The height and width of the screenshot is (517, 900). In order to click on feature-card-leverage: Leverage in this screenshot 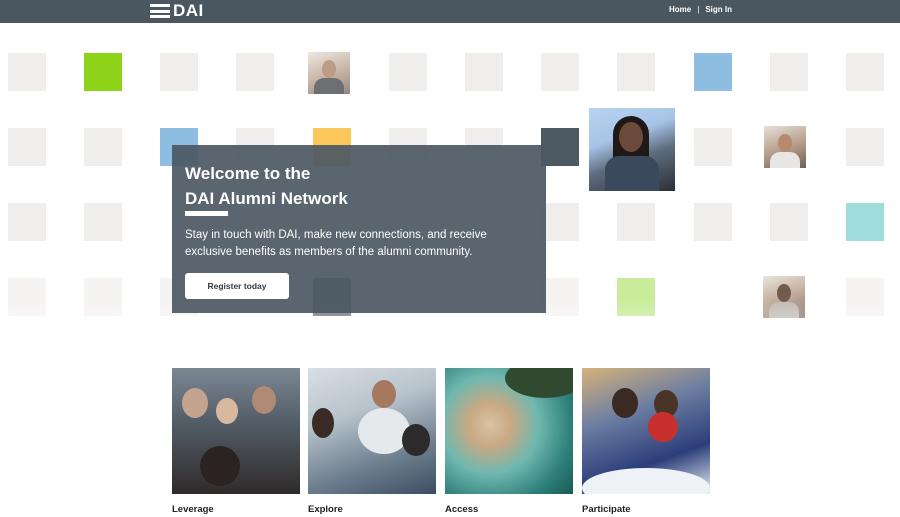, I will do `click(236, 441)`.